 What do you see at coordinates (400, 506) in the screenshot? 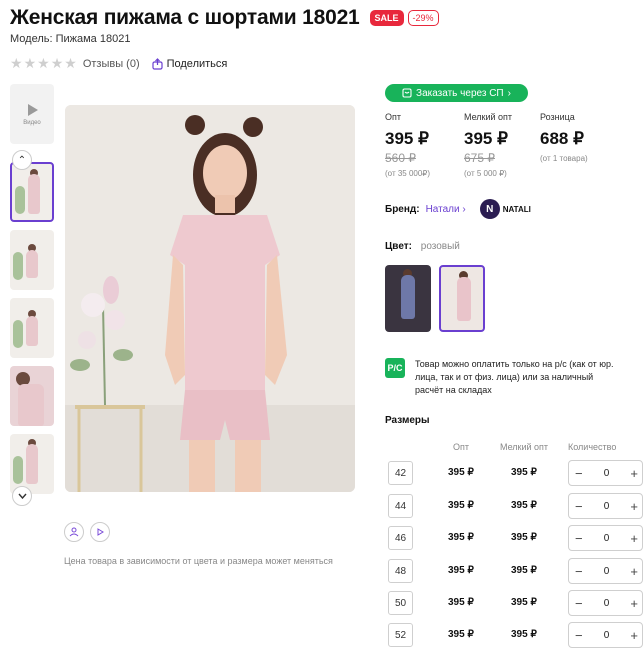
I see `size-label: 44` at bounding box center [400, 506].